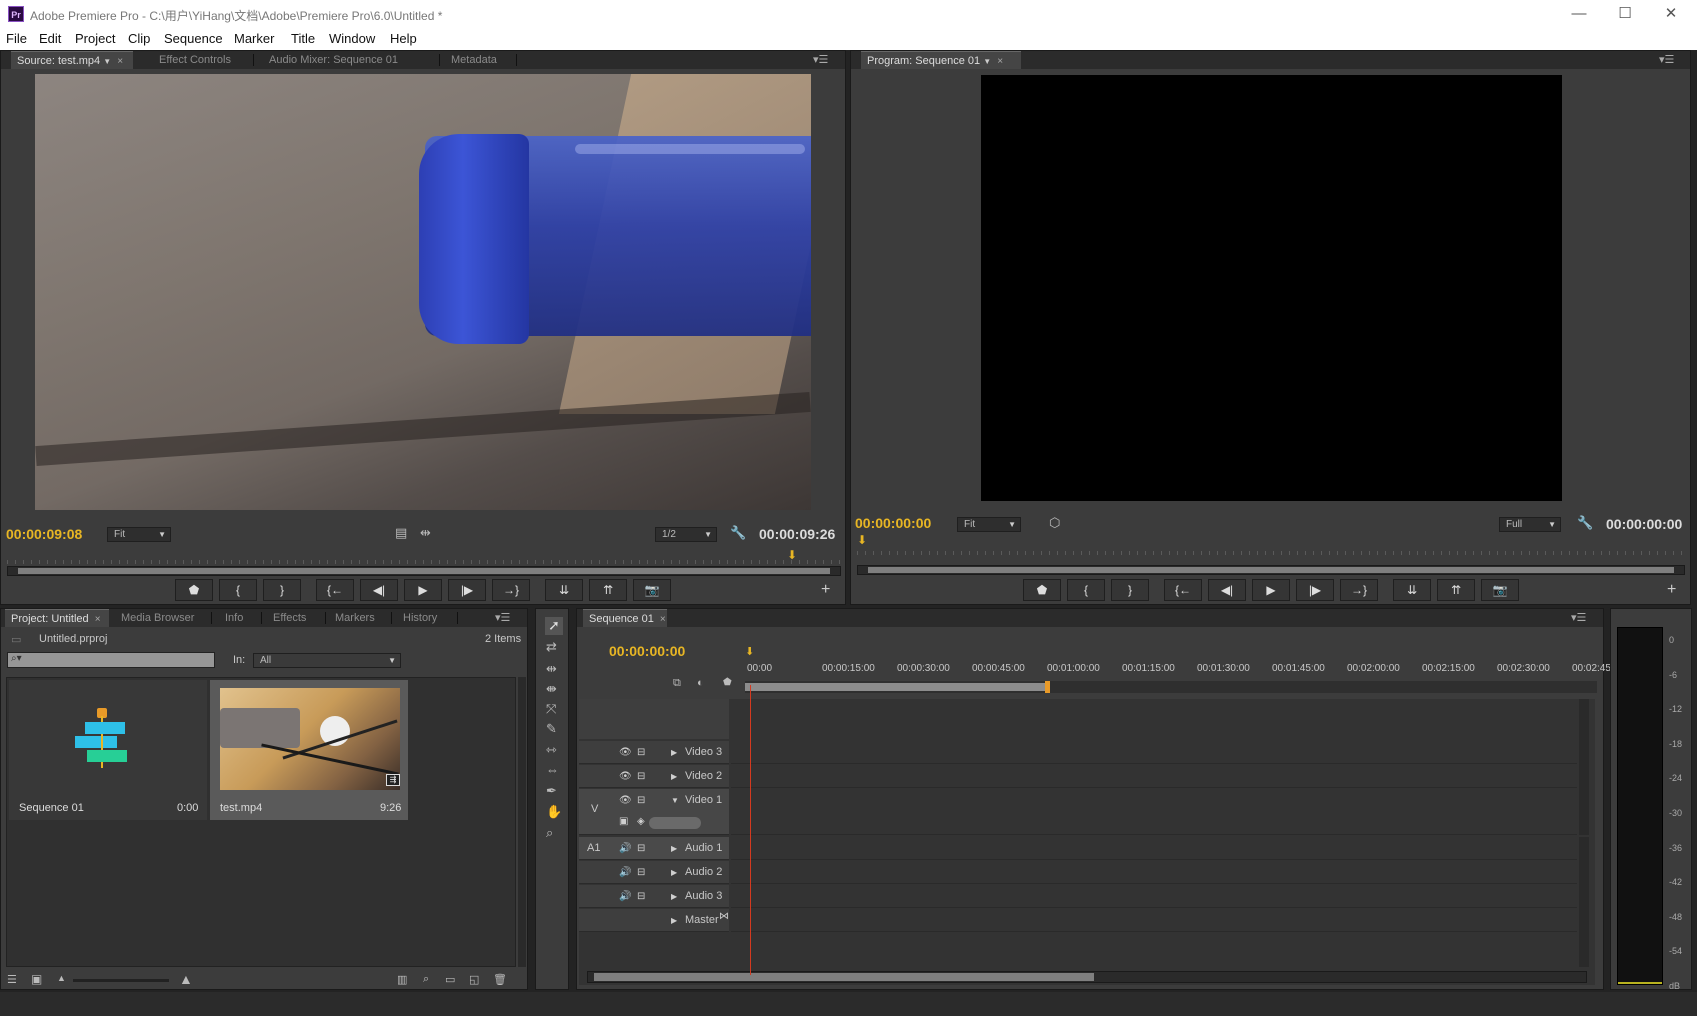  Describe the element at coordinates (282, 590) in the screenshot. I see `mark-out-button: }` at that location.